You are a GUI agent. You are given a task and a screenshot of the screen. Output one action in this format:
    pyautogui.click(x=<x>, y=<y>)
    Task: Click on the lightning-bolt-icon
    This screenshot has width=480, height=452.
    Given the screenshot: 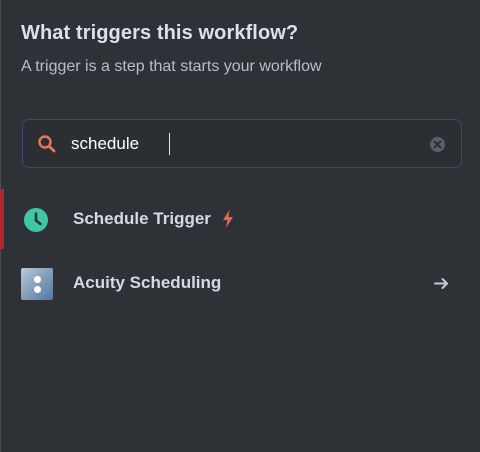 What is the action you would take?
    pyautogui.click(x=228, y=219)
    